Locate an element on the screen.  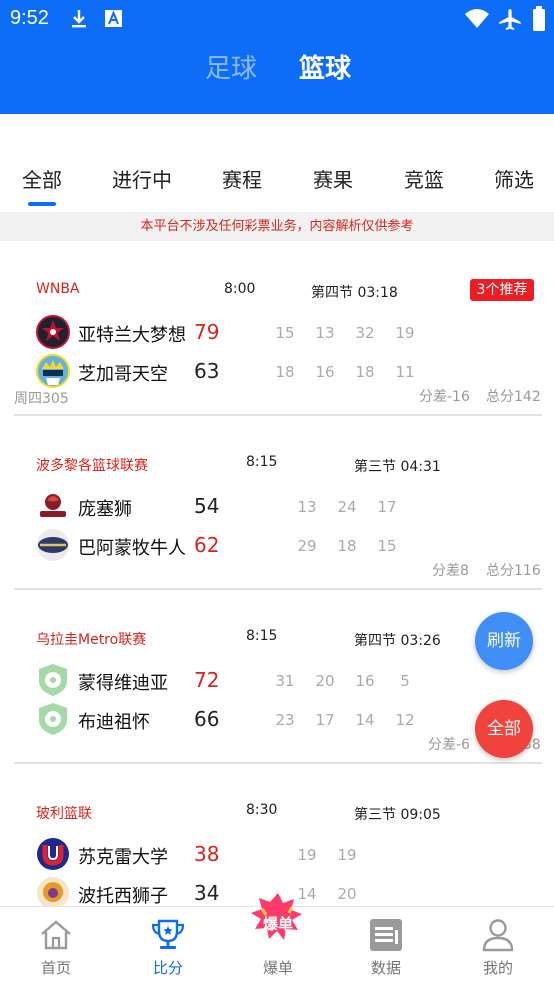
nav-item-home: 首页 is located at coordinates (56, 946).